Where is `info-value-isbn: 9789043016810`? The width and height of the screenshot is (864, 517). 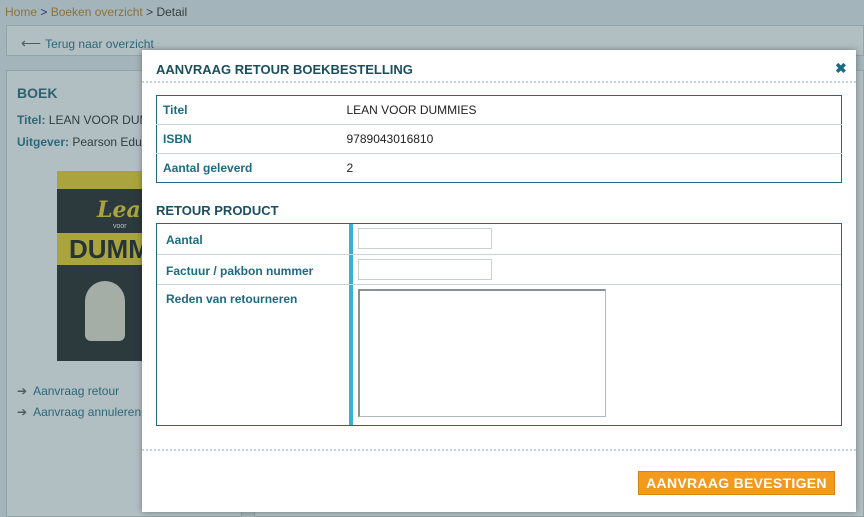 info-value-isbn: 9789043016810 is located at coordinates (591, 139).